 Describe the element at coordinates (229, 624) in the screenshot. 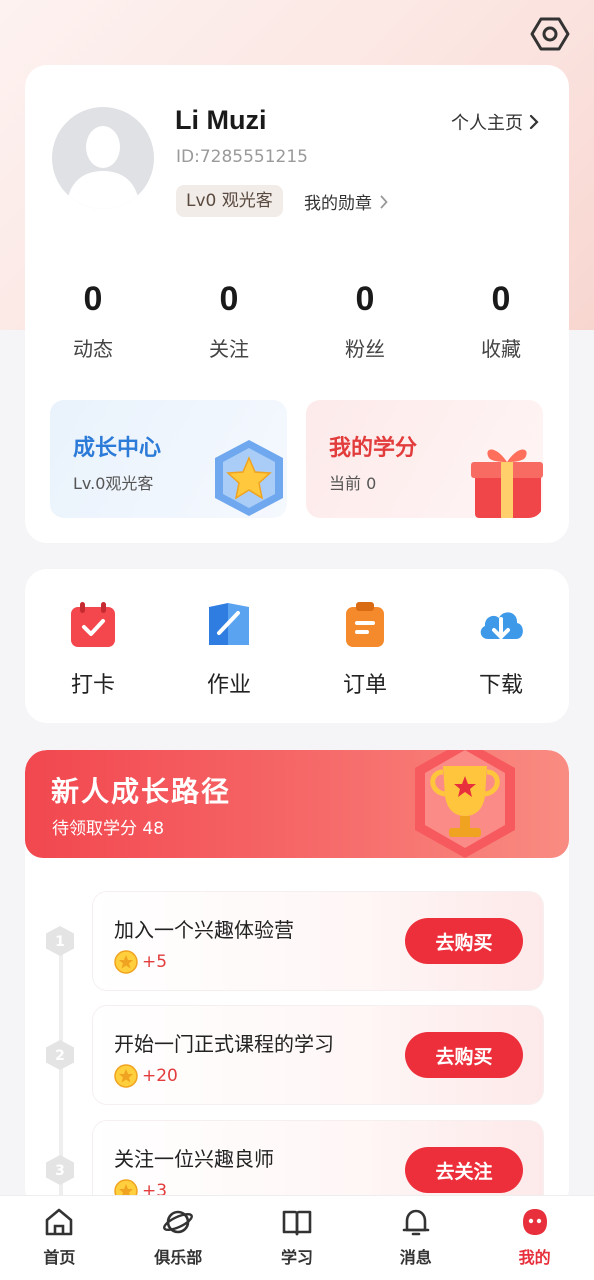

I see `notebook-icon` at that location.